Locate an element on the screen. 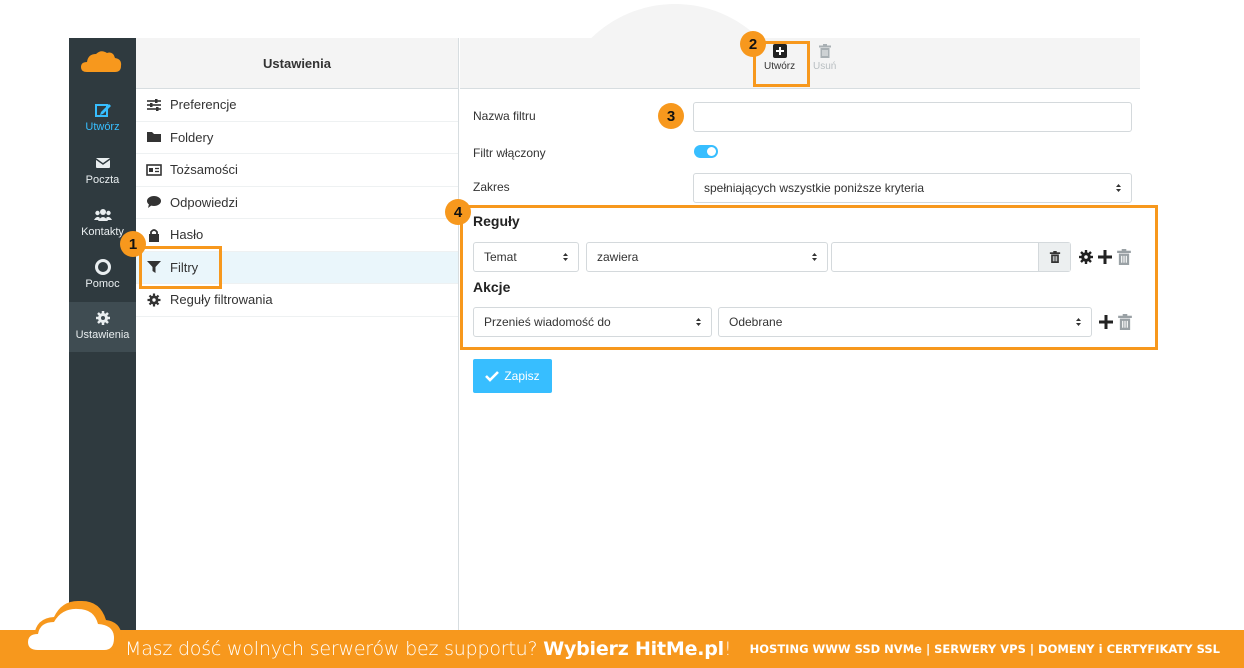 This screenshot has height=668, width=1244. nav-item-compose: Utwórz is located at coordinates (102, 119).